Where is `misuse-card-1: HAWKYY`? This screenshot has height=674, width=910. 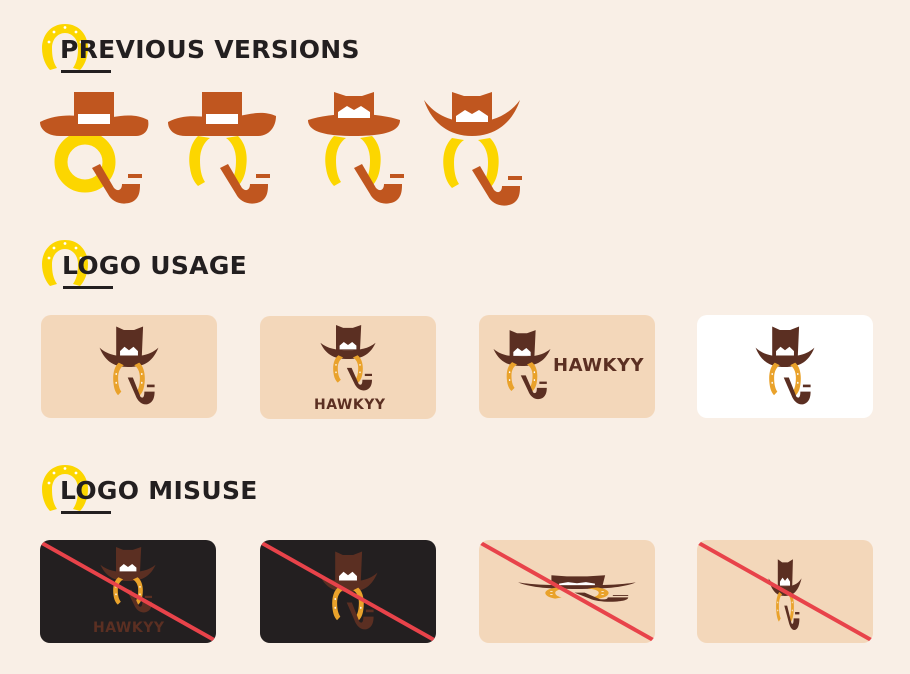 misuse-card-1: HAWKYY is located at coordinates (128, 591).